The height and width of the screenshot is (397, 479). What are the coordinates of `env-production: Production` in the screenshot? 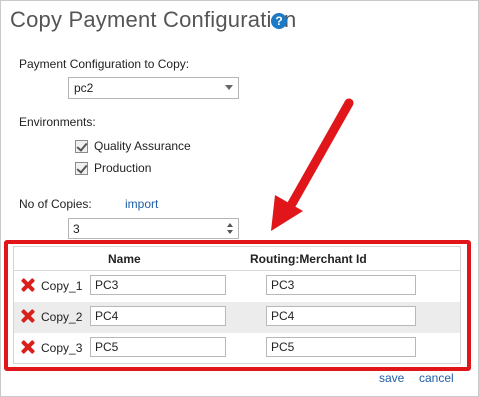 It's located at (113, 168).